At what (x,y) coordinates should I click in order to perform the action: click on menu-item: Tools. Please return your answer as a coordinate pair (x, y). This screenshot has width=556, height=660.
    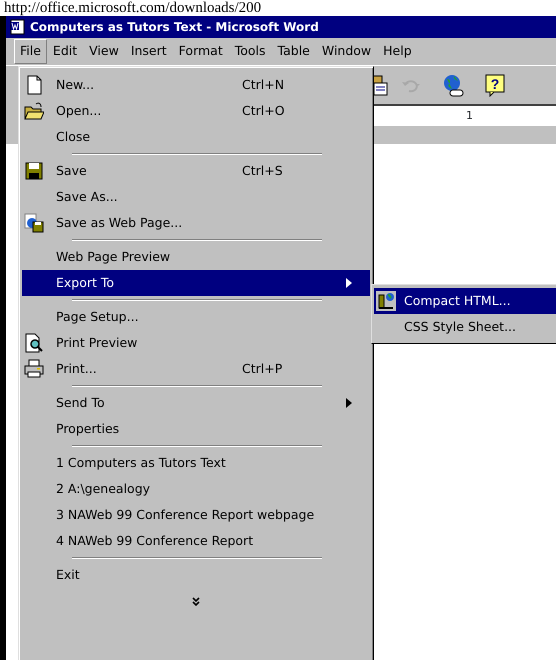
    Looking at the image, I should click on (250, 51).